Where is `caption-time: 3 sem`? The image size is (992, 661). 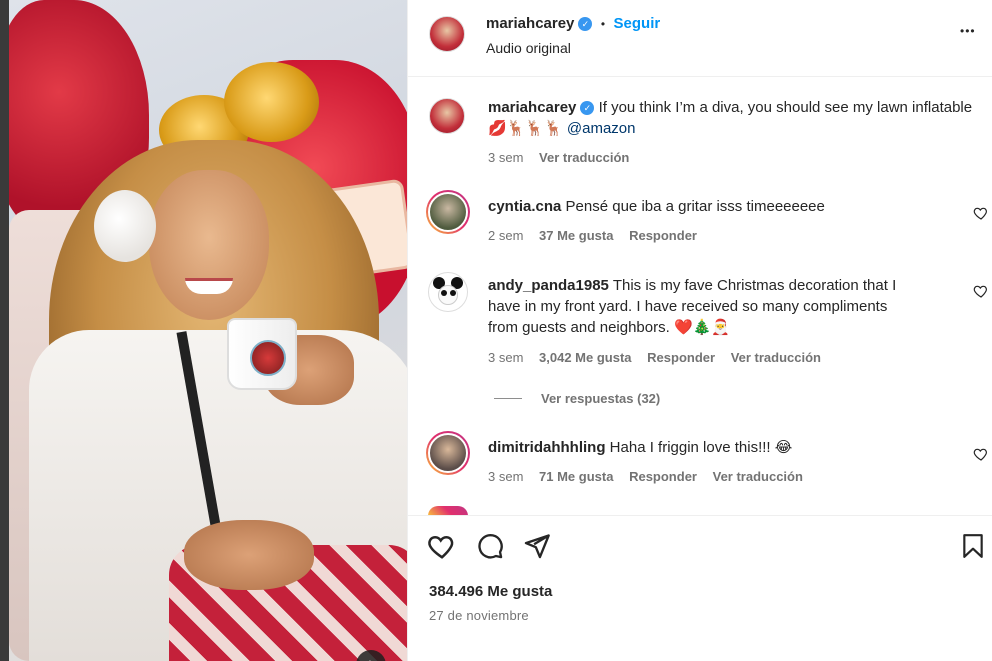
caption-time: 3 sem is located at coordinates (505, 157).